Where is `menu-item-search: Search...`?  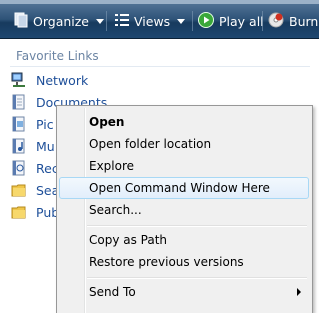
menu-item-search: Search... is located at coordinates (184, 210).